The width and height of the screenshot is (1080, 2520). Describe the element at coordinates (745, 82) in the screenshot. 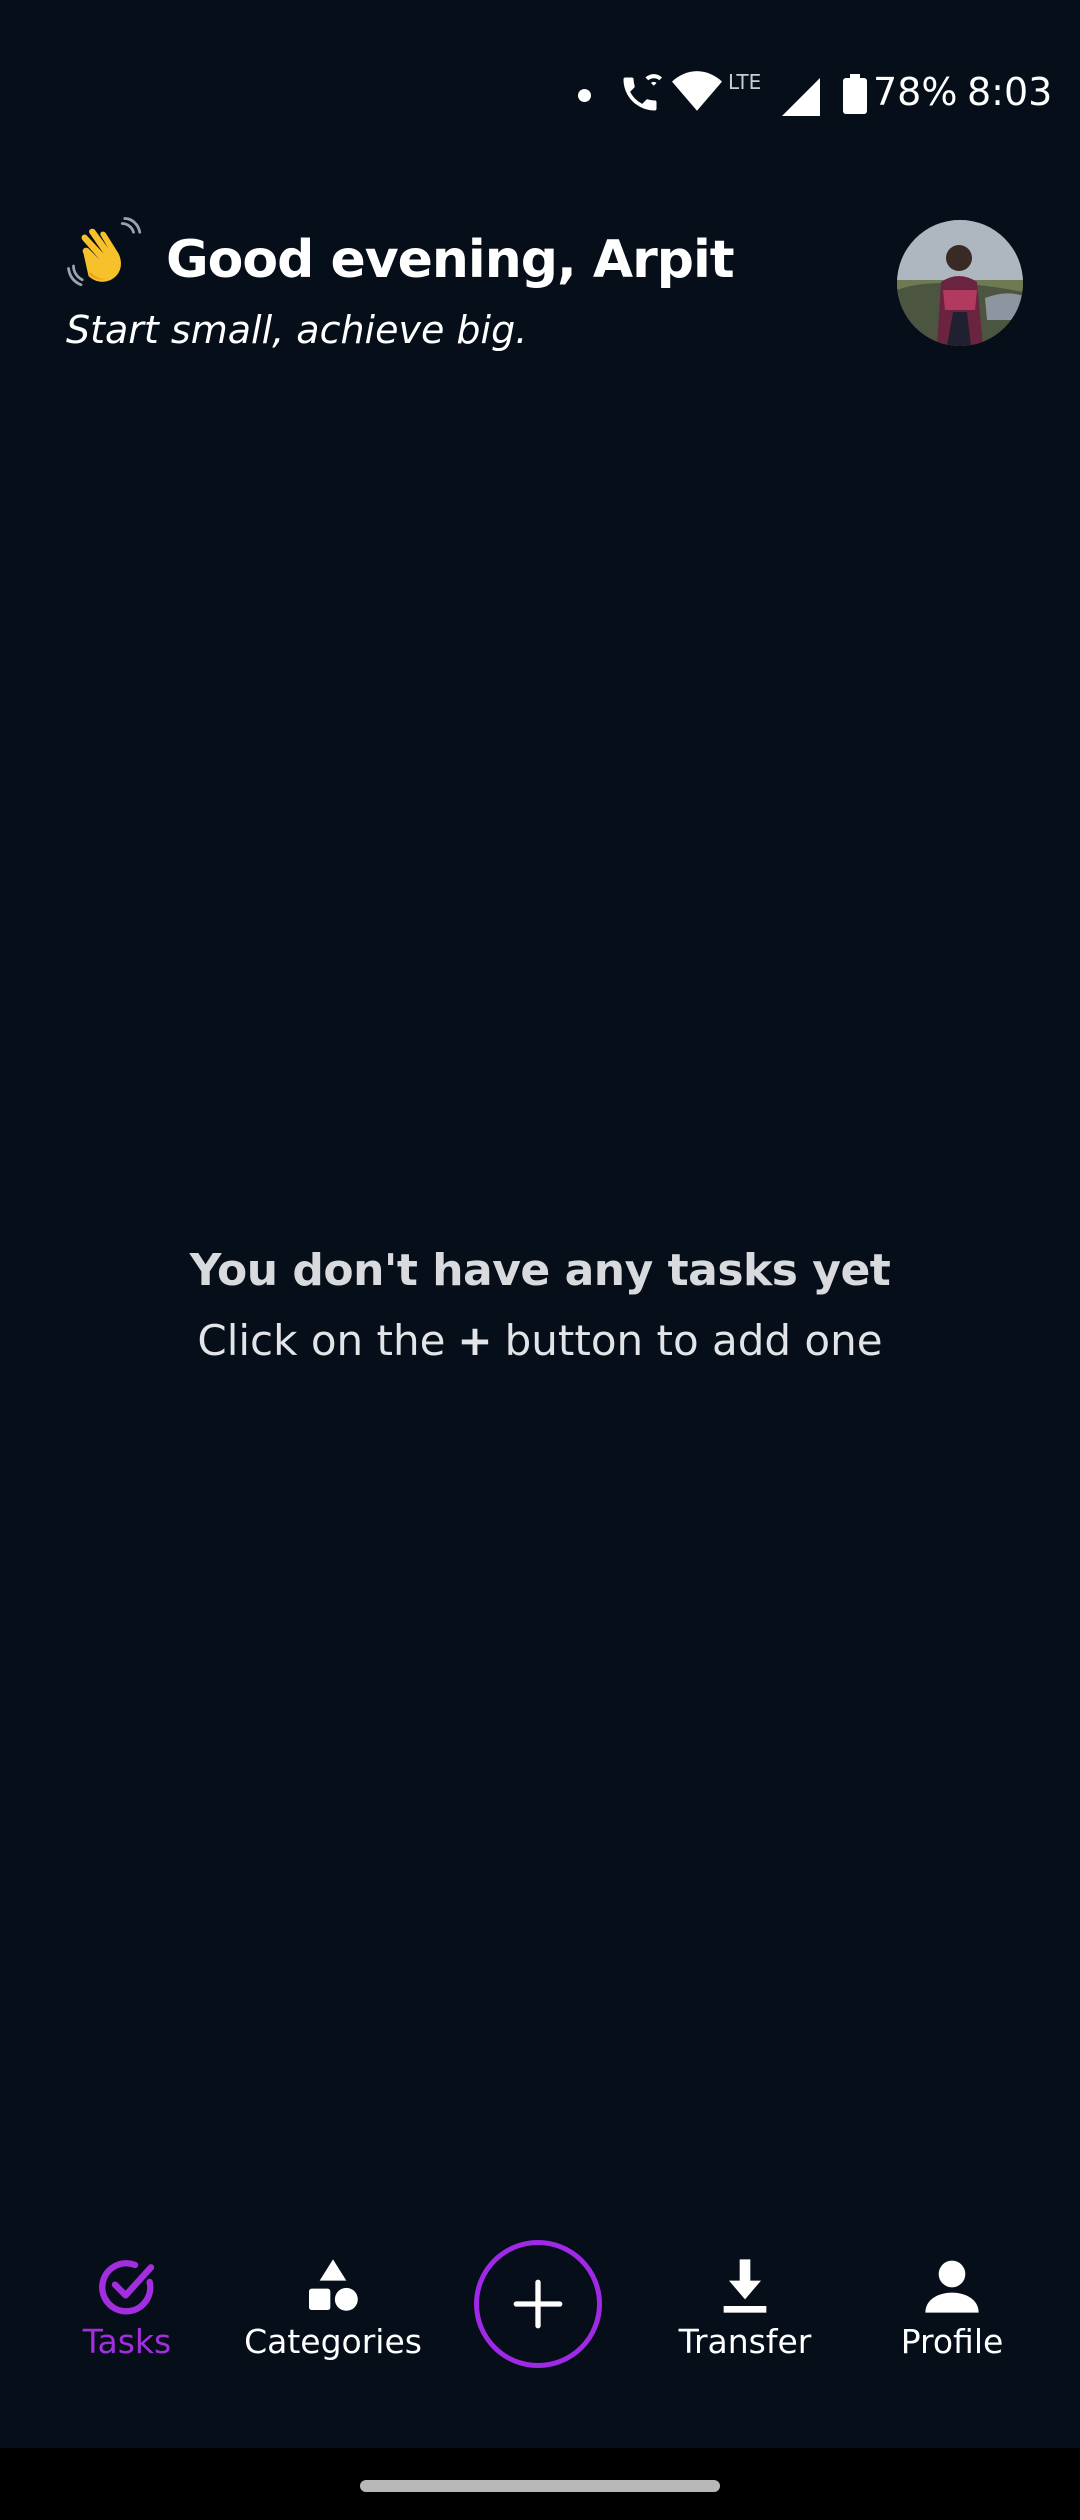

I see `lte-label: LTE` at that location.